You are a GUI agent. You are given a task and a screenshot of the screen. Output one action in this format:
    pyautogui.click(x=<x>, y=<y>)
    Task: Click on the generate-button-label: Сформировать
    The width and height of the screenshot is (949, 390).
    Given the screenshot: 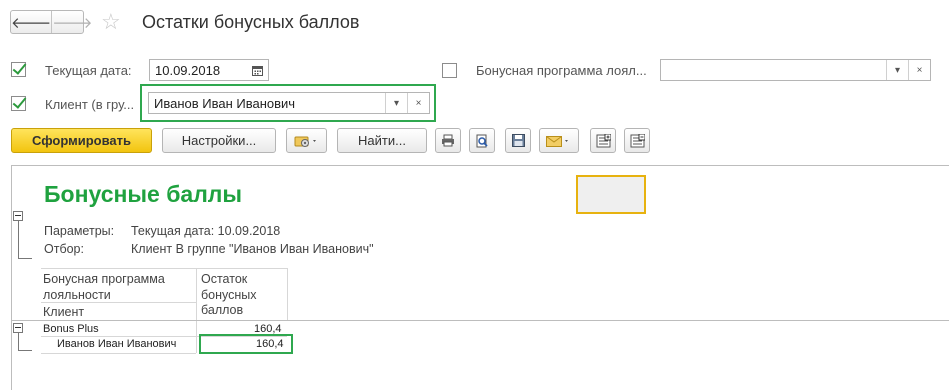 What is the action you would take?
    pyautogui.click(x=81, y=140)
    